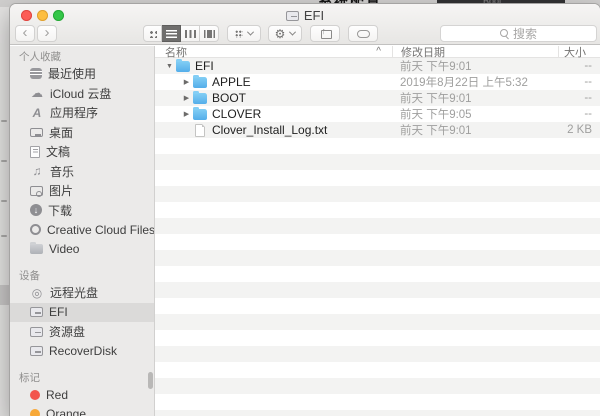 The image size is (600, 416). Describe the element at coordinates (36, 191) in the screenshot. I see `pictures-icon` at that location.